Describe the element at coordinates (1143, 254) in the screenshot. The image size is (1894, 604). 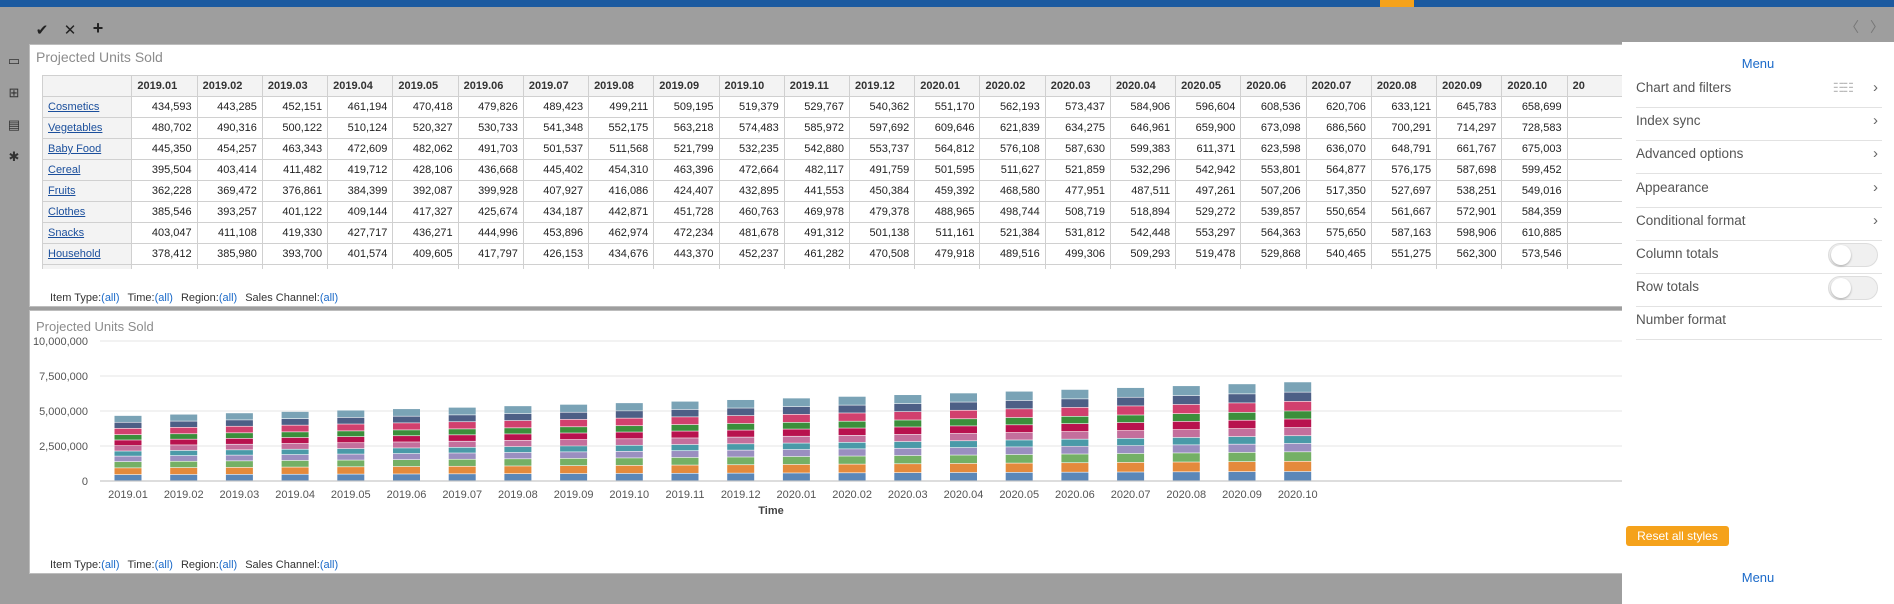
I see `table-cell: 509,293` at that location.